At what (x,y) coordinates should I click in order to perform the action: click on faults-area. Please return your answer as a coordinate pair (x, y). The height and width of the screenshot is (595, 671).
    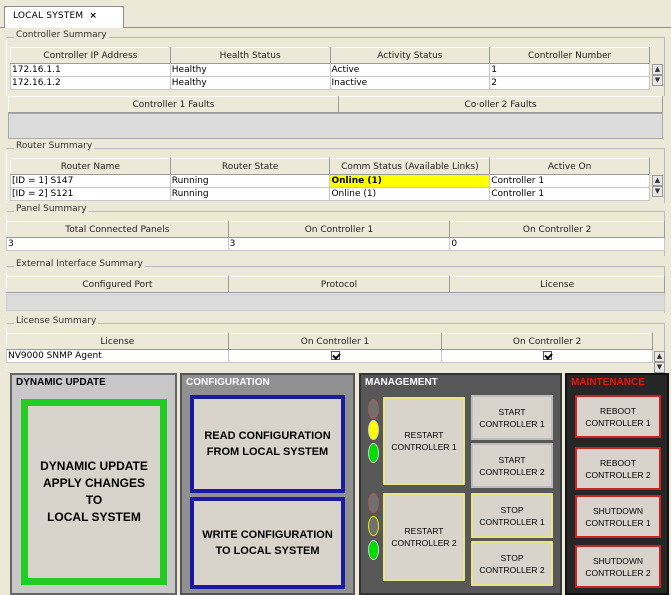
    Looking at the image, I should click on (335, 126).